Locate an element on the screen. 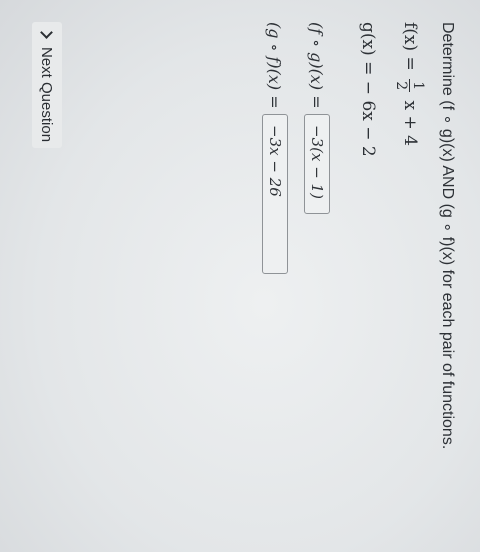  chevron-right-icon is located at coordinates (47, 32).